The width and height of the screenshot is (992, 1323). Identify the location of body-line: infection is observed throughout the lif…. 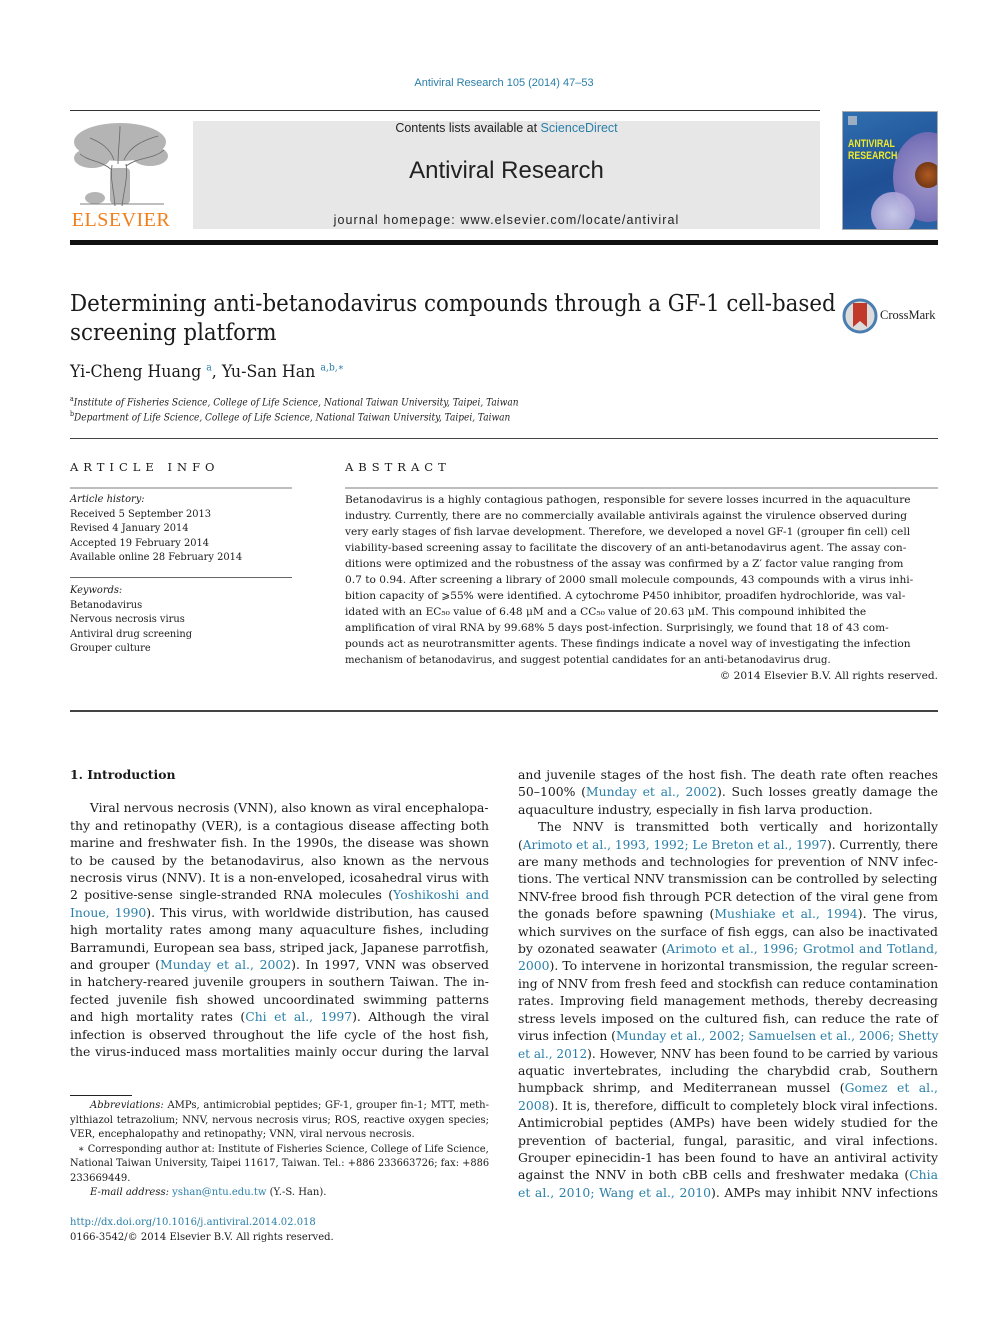
(279, 1034).